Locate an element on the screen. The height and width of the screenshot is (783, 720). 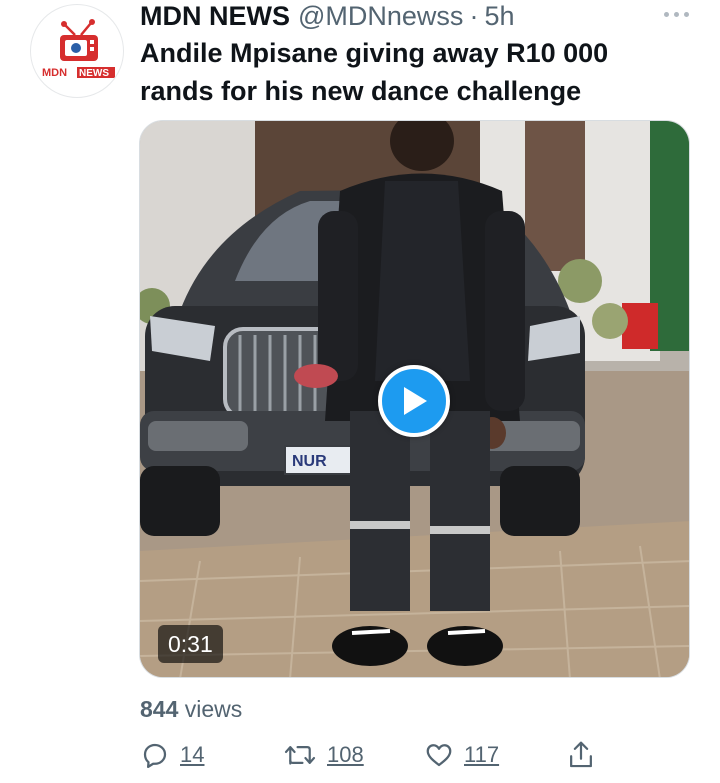
share-icon is located at coordinates (581, 754).